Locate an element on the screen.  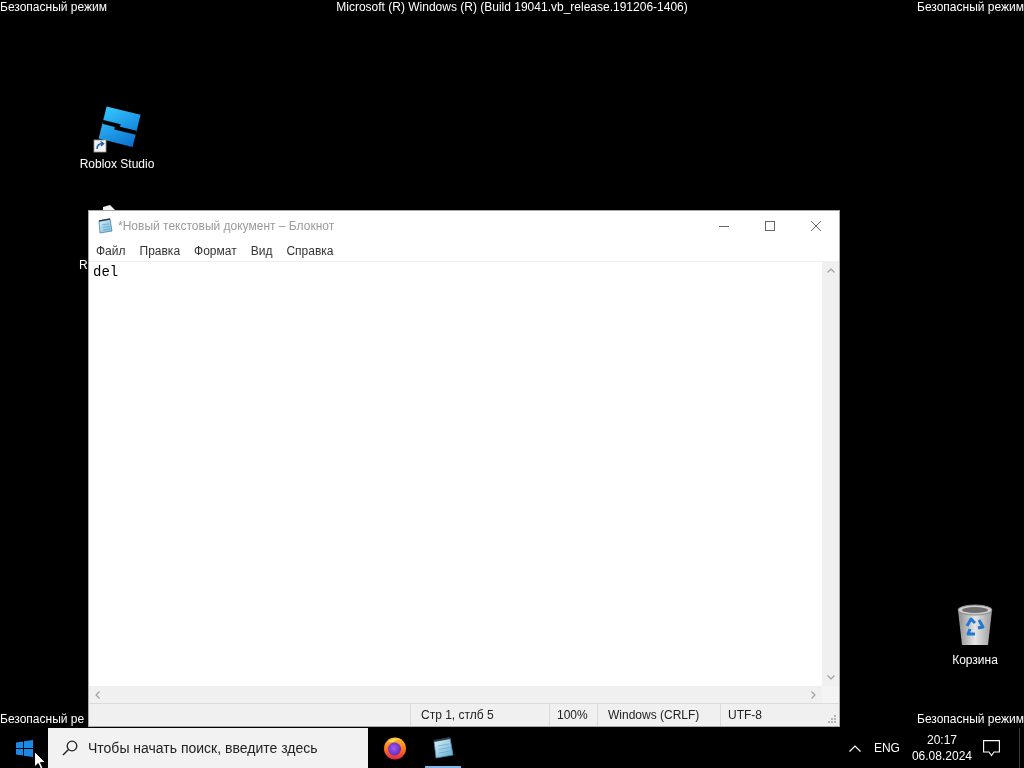
tilted-square-icon is located at coordinates (117, 129).